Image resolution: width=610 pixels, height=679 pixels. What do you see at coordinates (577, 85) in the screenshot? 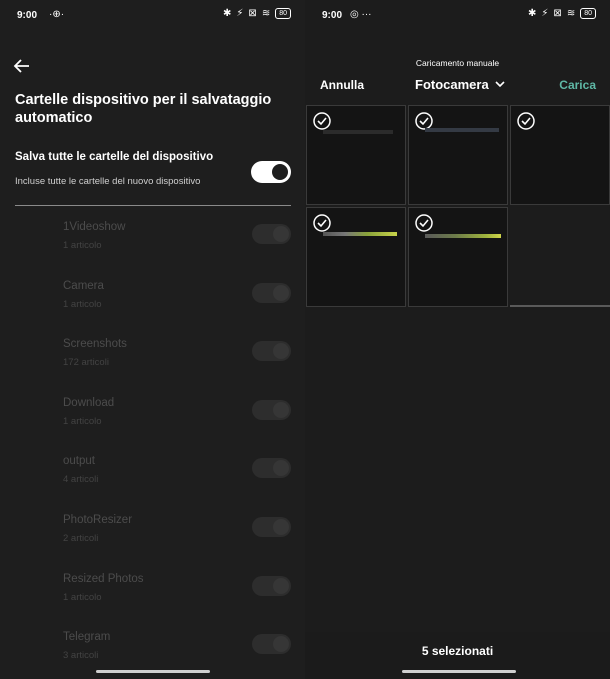
I see `upload-button: Carica` at bounding box center [577, 85].